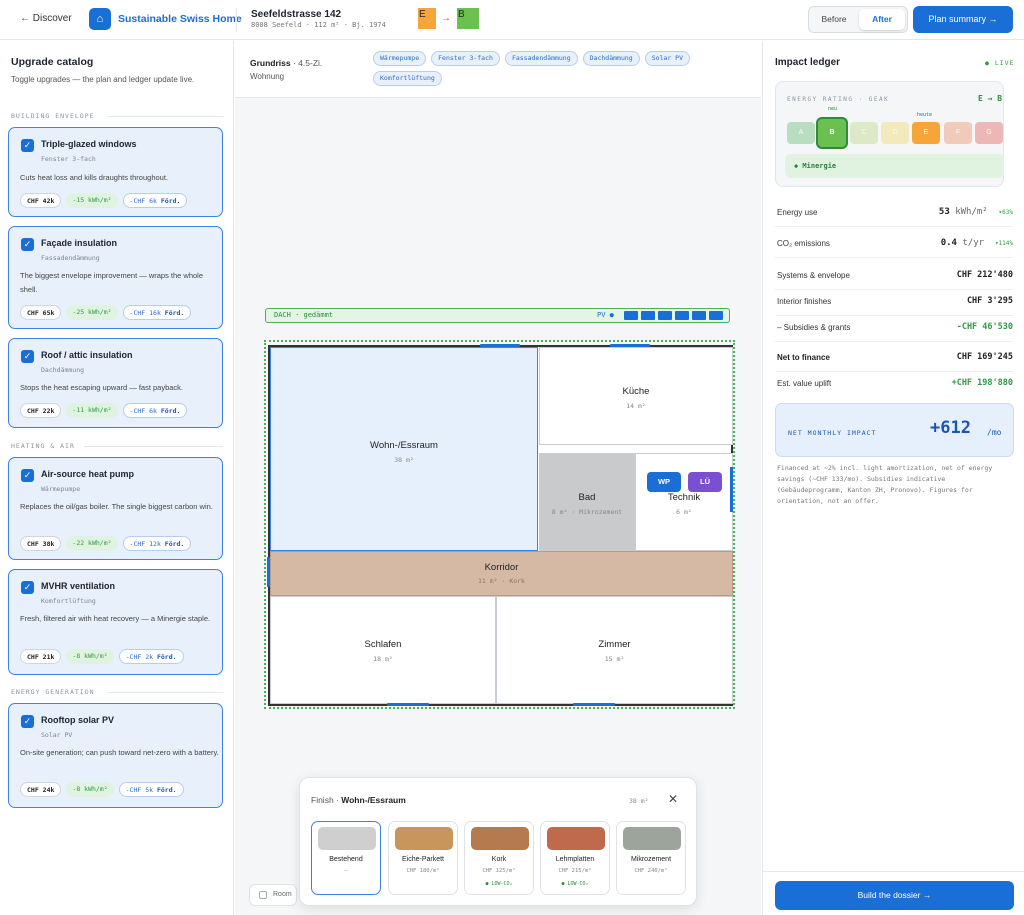 Image resolution: width=1024 pixels, height=915 pixels. I want to click on room-area: 14 m², so click(636, 406).